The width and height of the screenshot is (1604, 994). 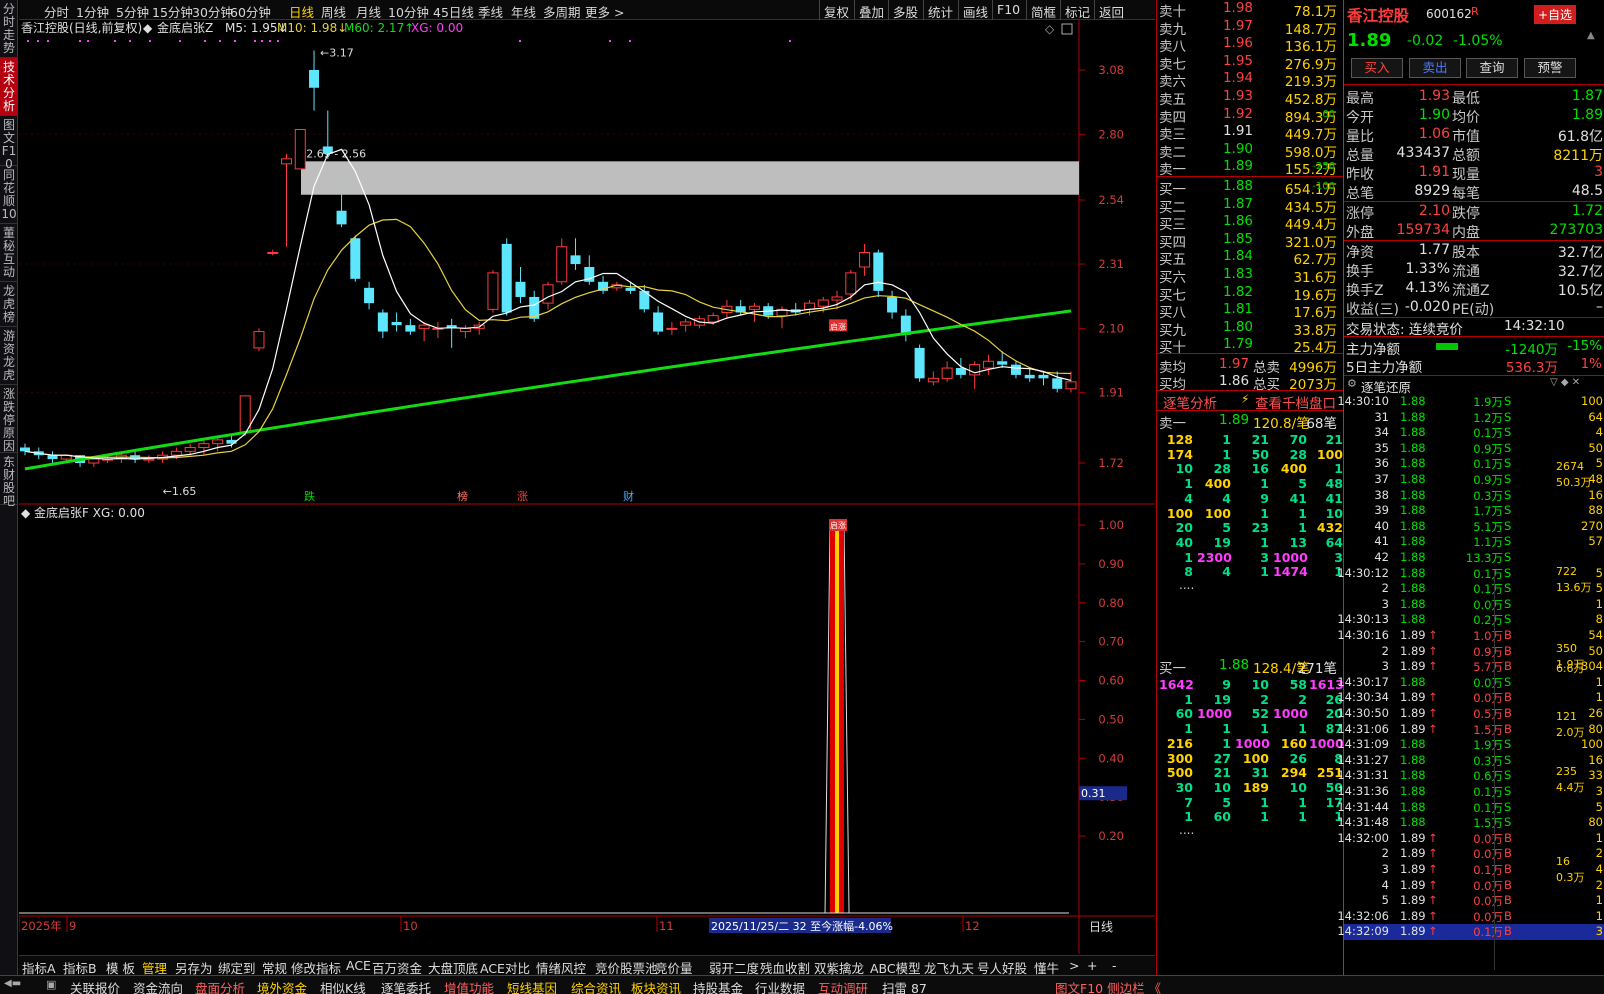 I want to click on status-item-0: 关联报价, so click(x=95, y=986).